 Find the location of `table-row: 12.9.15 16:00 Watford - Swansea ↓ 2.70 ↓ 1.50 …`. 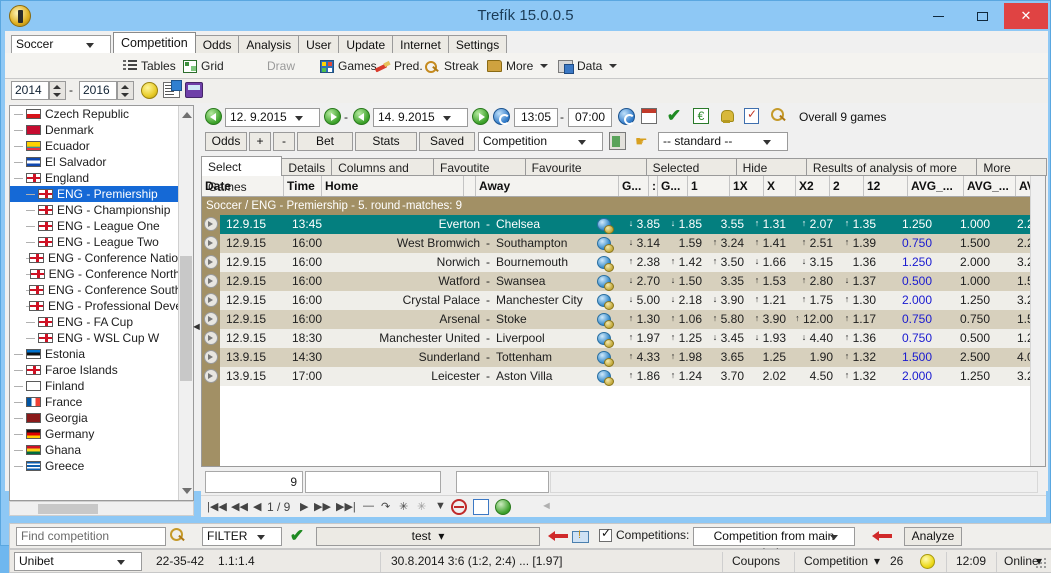

table-row: 12.9.15 16:00 Watford - Swansea ↓ 2.70 ↓ 1.50 … is located at coordinates (624, 281).